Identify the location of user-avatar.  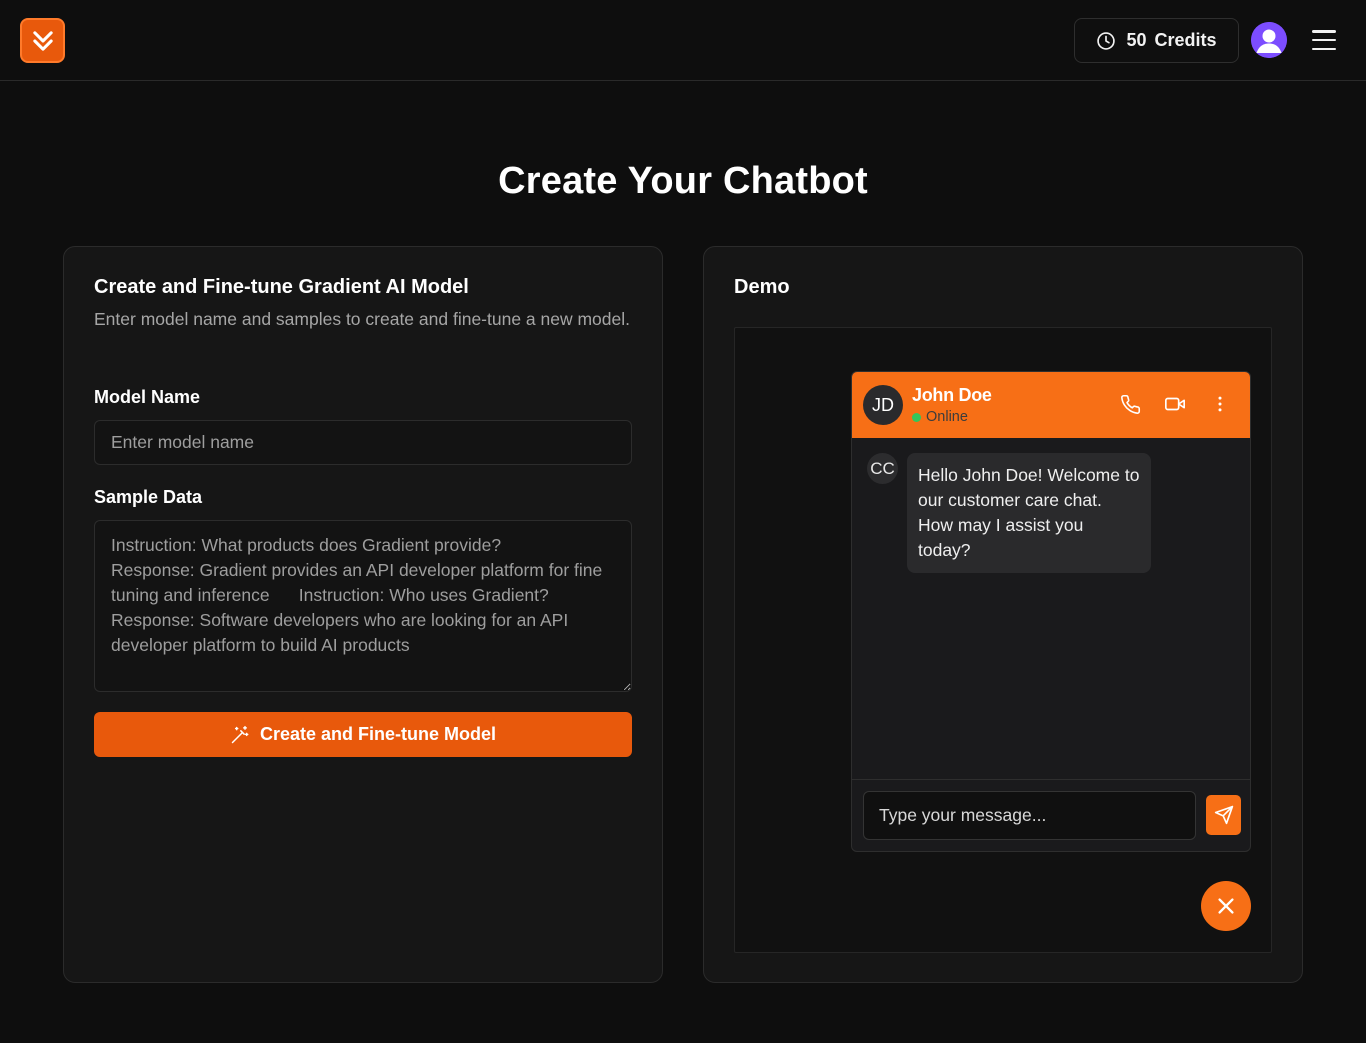
(1269, 40).